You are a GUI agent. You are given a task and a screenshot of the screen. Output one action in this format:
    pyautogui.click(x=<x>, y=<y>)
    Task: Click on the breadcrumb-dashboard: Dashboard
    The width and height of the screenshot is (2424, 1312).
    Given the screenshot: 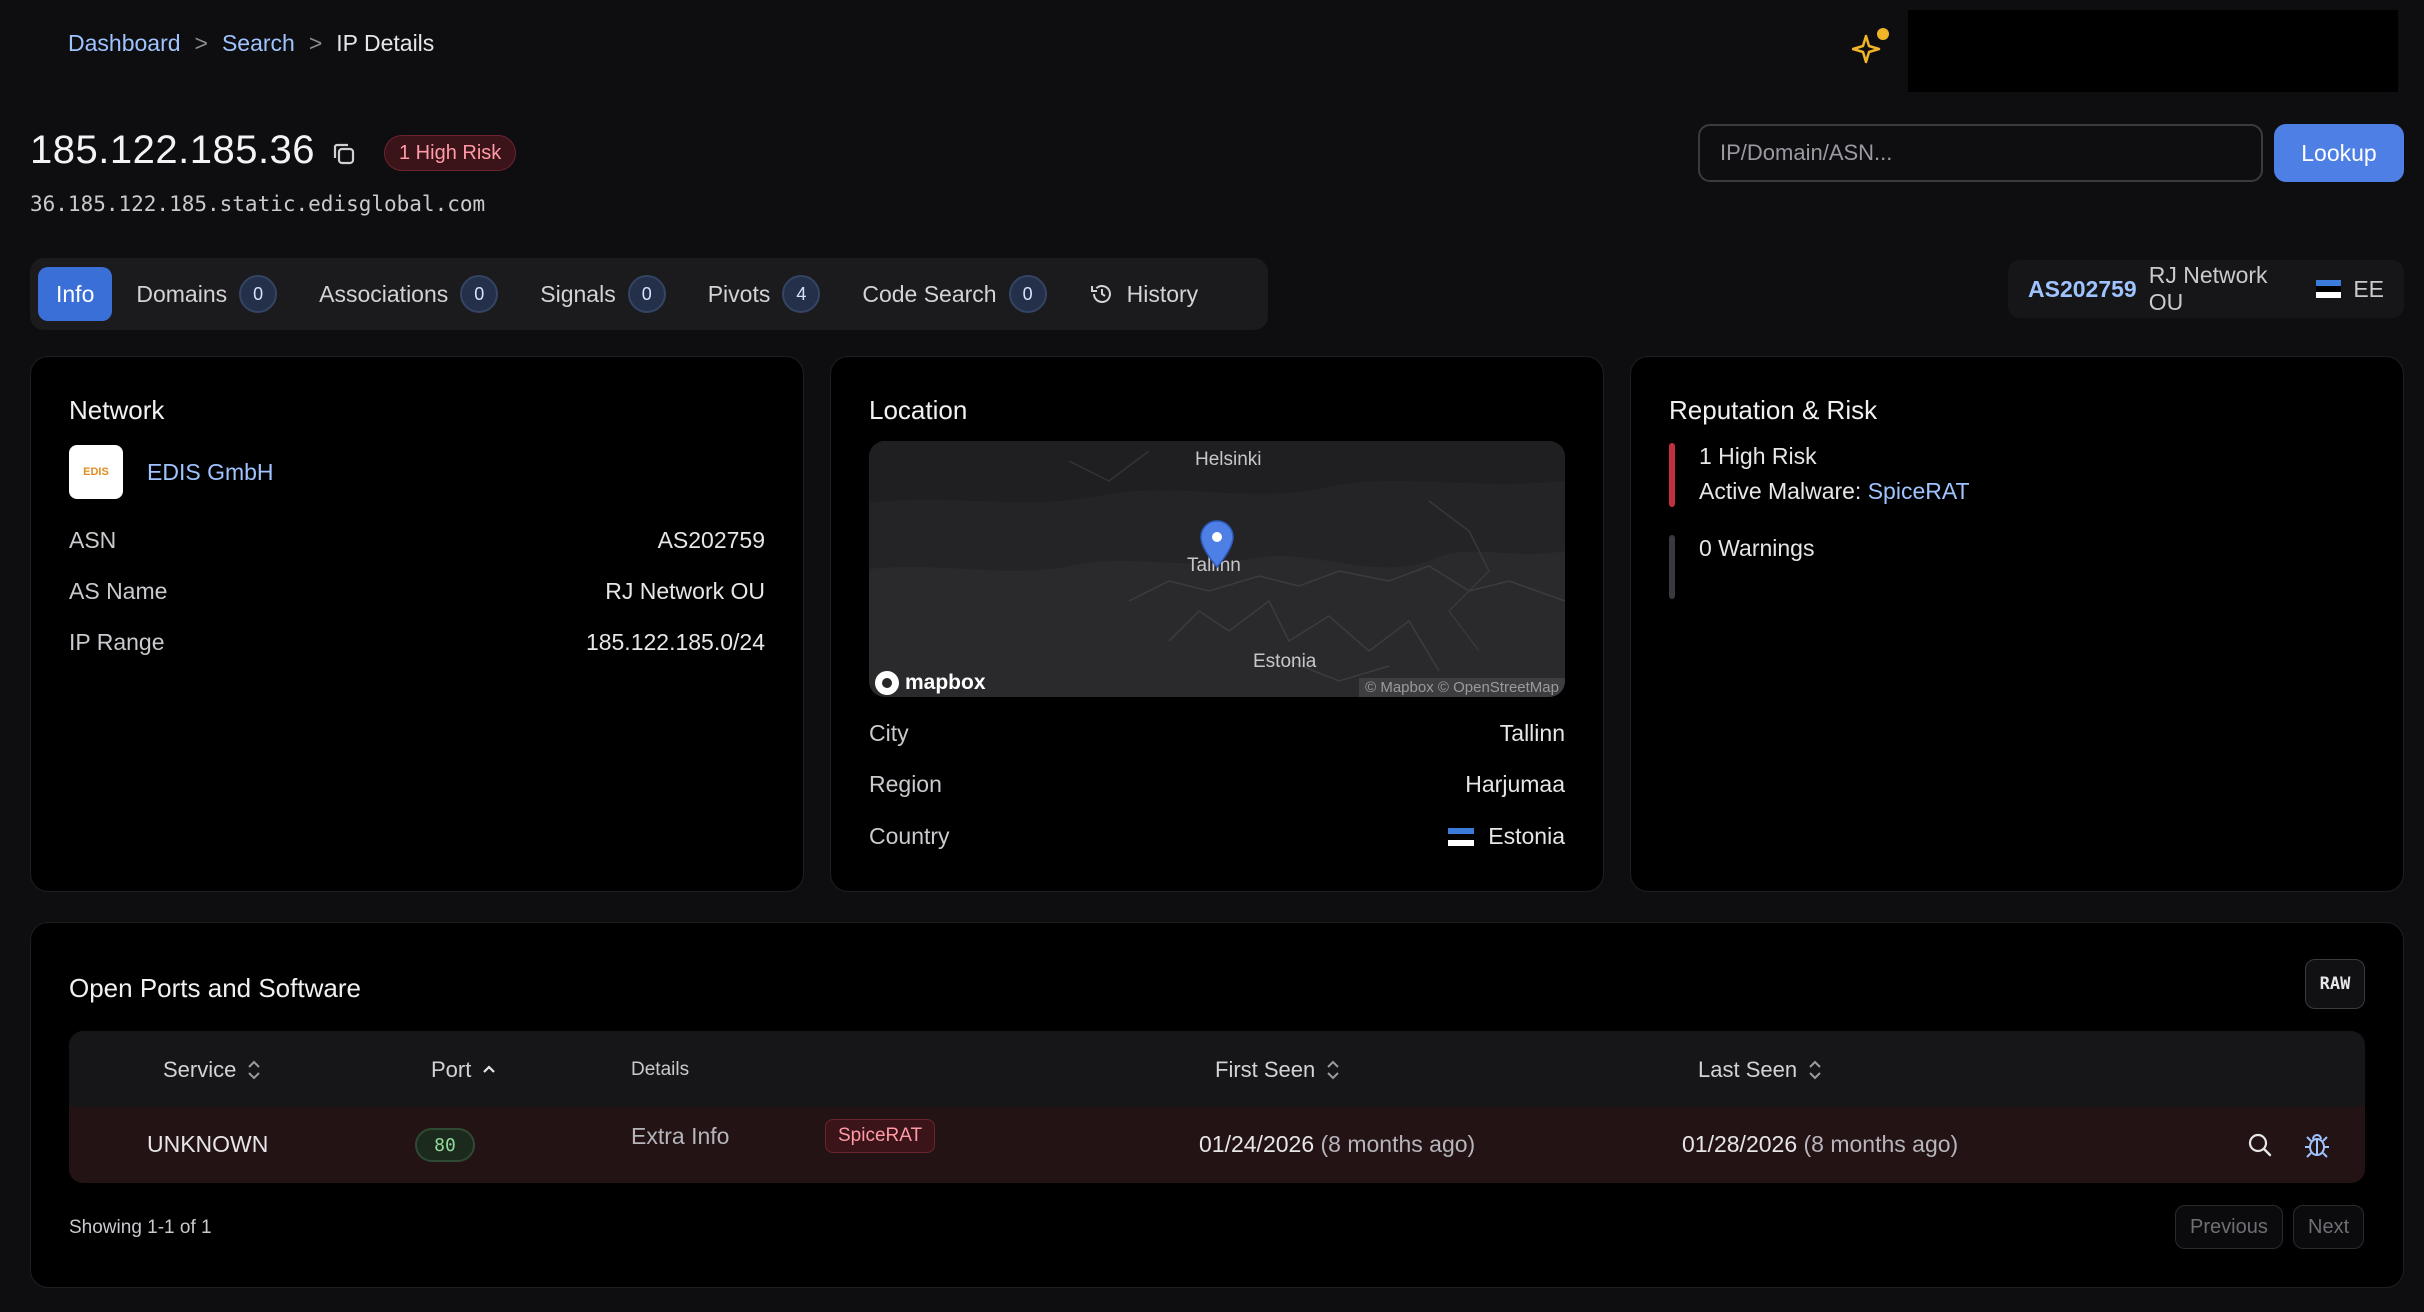 What is the action you would take?
    pyautogui.click(x=124, y=43)
    